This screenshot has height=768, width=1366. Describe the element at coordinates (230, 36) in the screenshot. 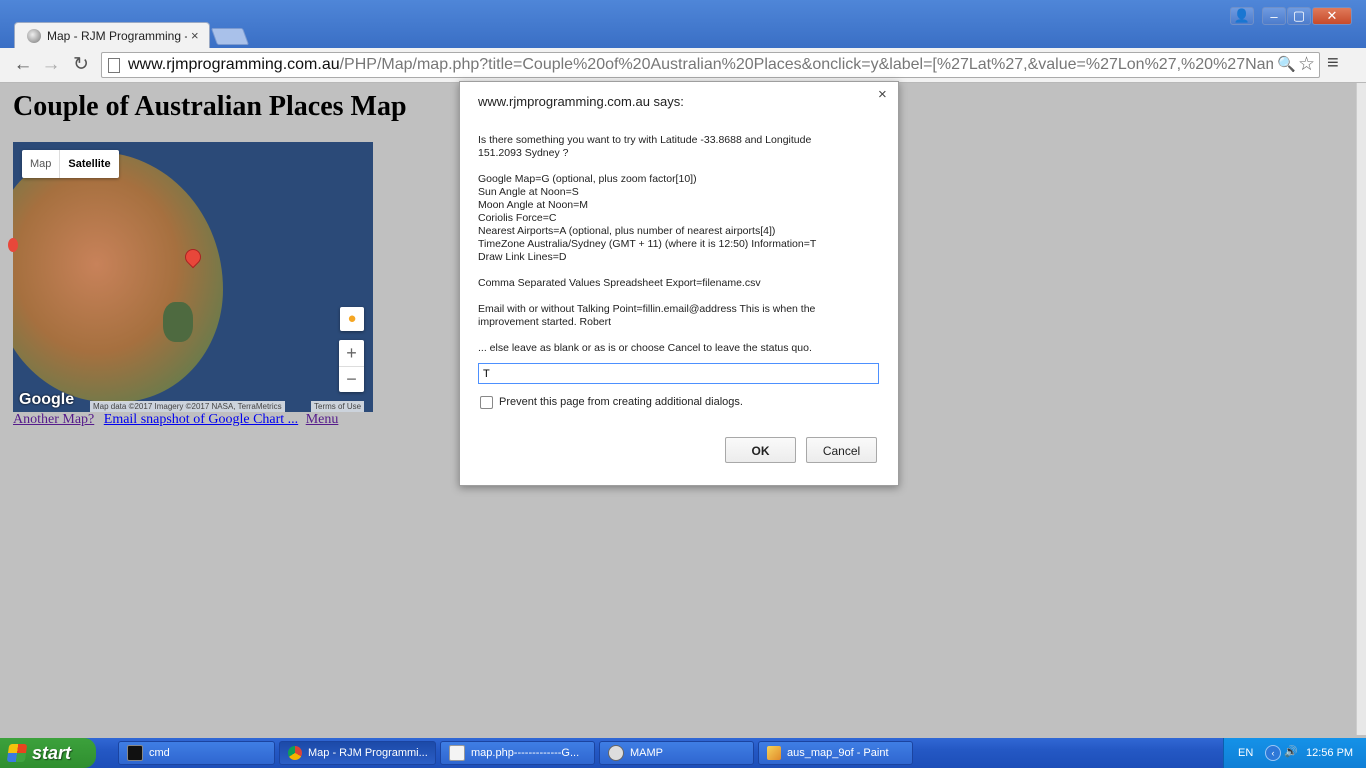

I see `new-tab-button` at that location.